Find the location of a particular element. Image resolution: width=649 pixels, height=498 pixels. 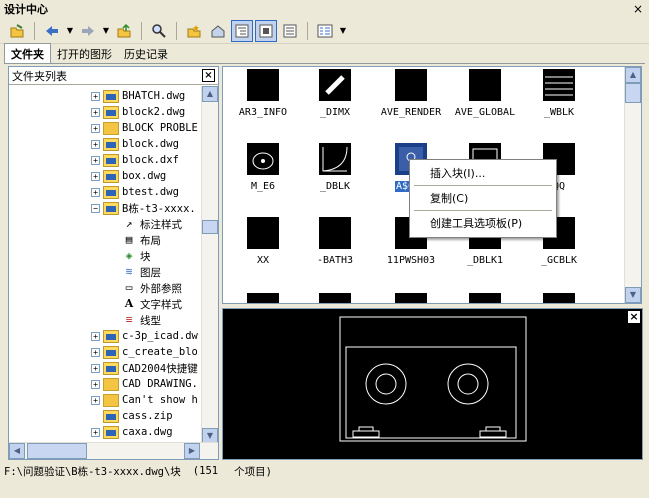

tree-item-layers: ≋ 图层 is located at coordinates (141, 272).